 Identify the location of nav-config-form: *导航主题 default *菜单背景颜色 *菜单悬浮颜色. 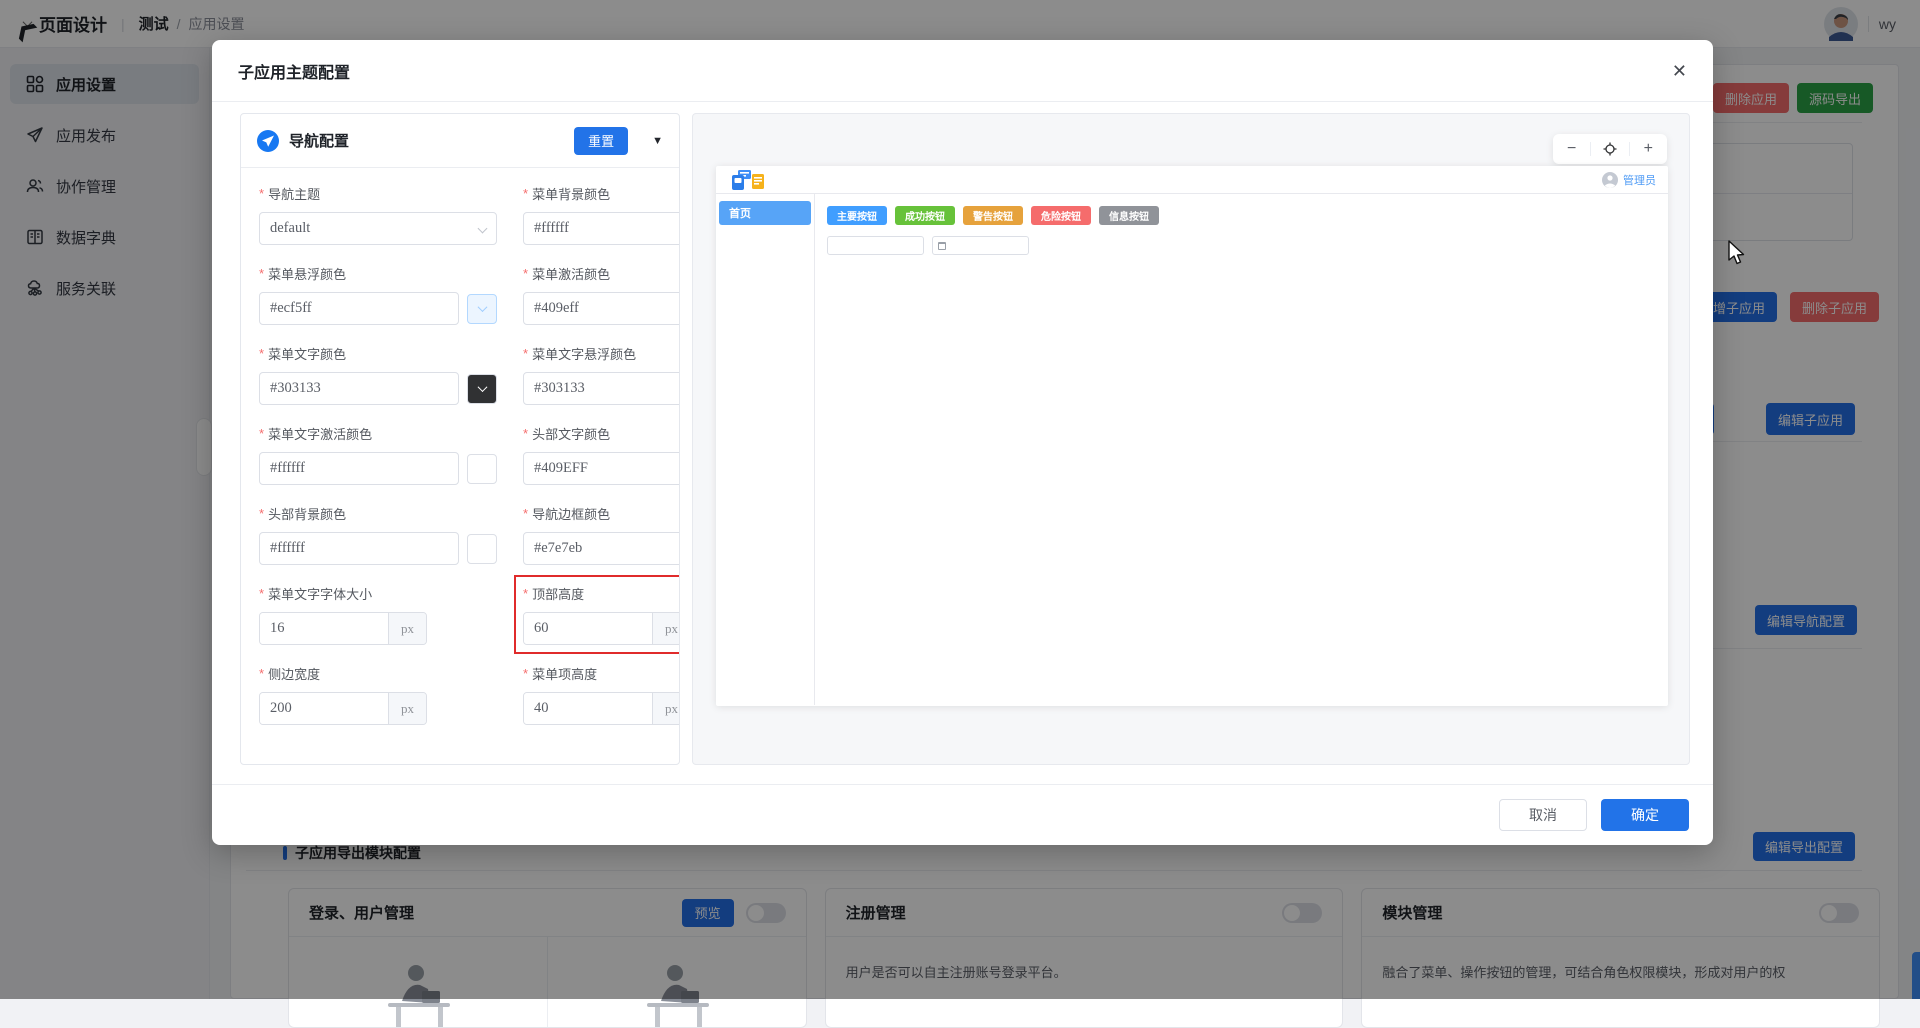
(460, 454).